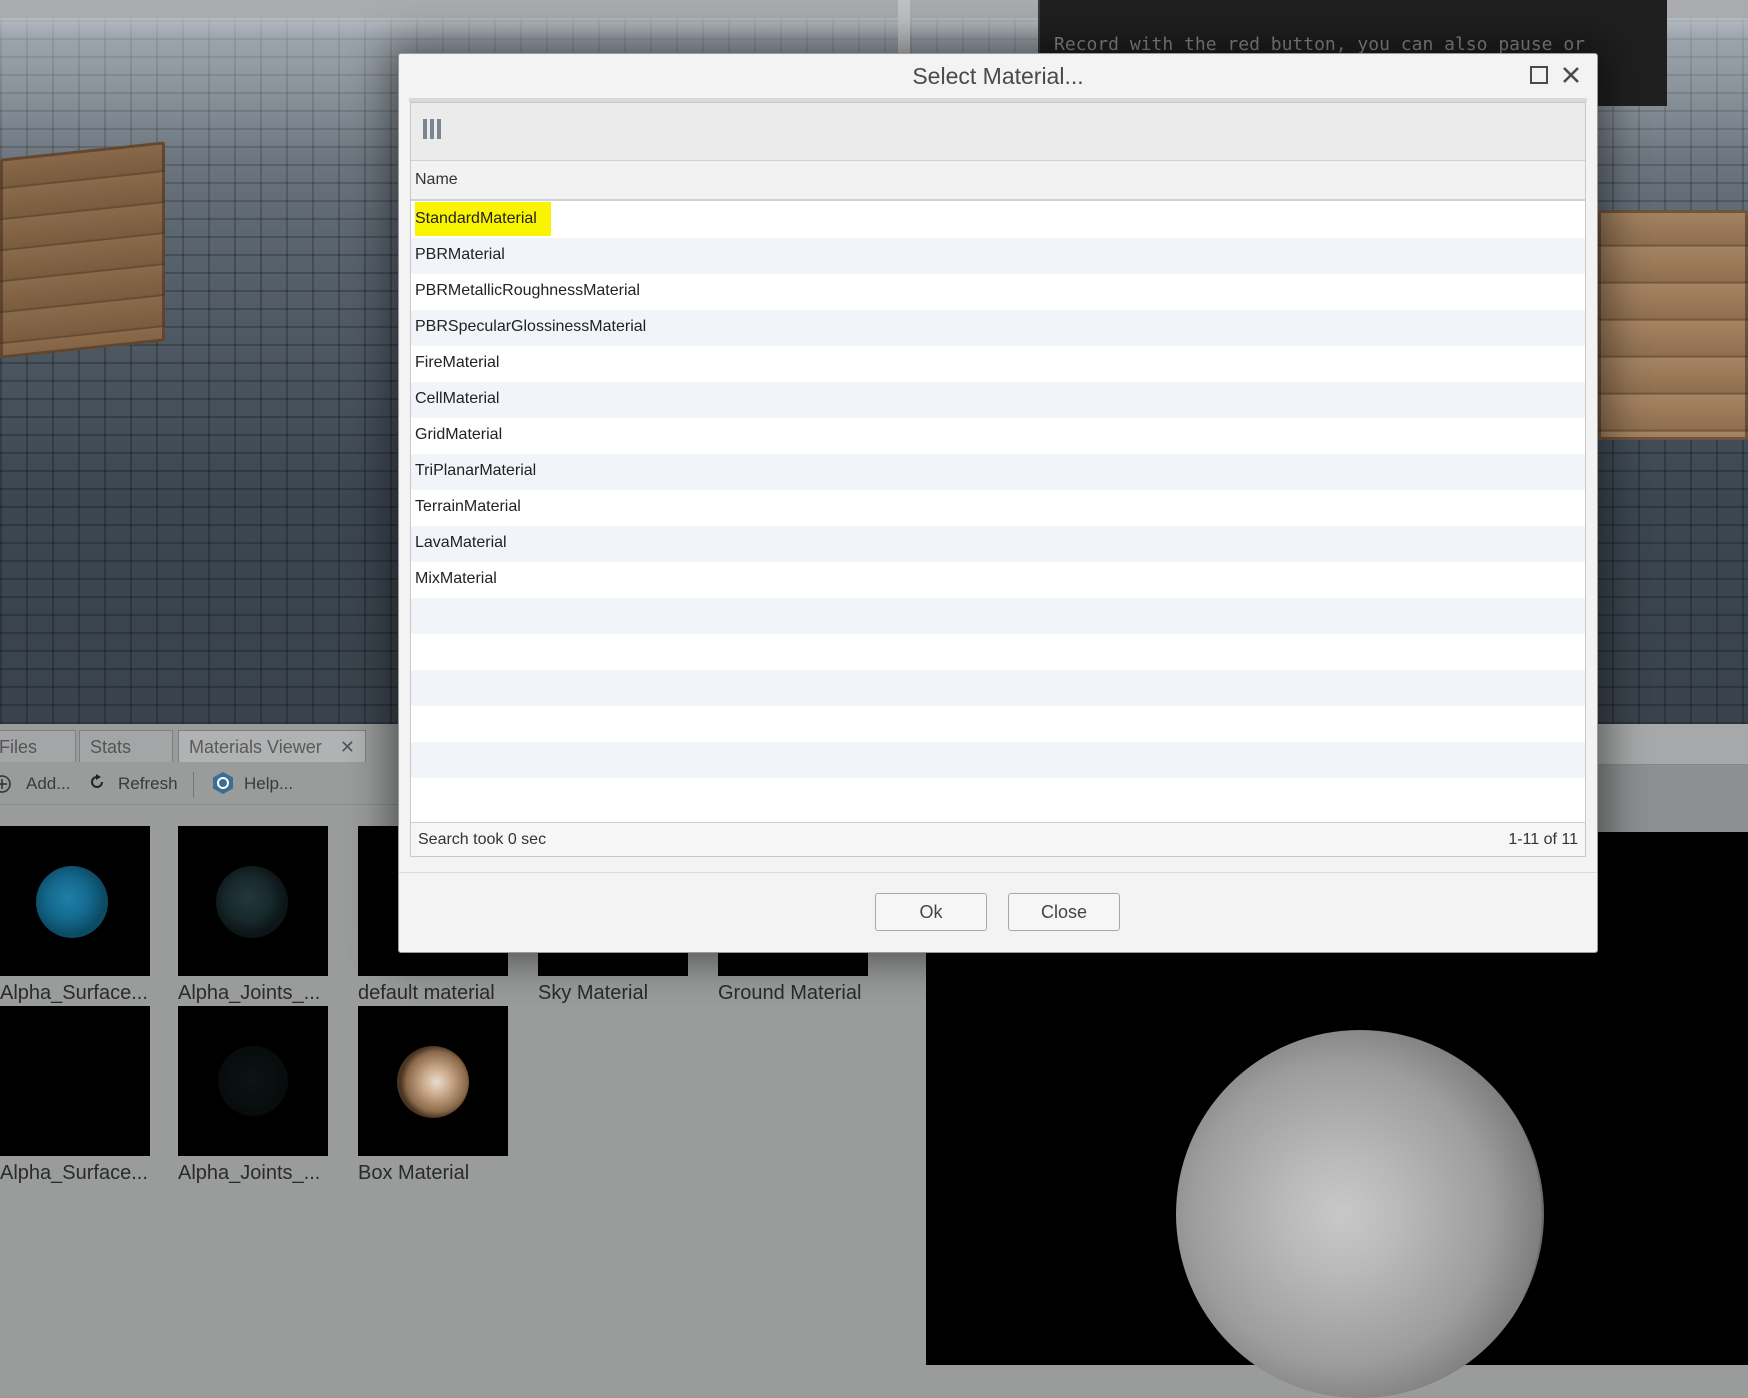 This screenshot has height=1398, width=1748. What do you see at coordinates (998, 220) in the screenshot?
I see `table-row: StandardMaterial` at bounding box center [998, 220].